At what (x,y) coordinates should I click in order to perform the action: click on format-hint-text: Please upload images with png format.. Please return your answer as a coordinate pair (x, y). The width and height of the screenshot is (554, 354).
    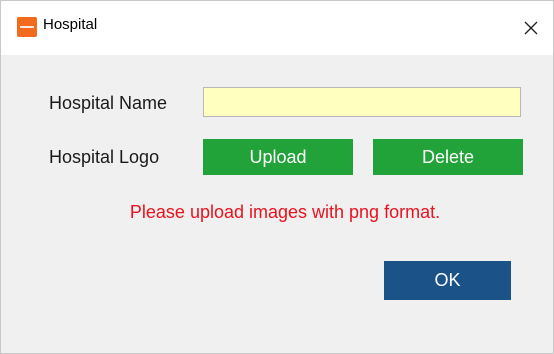
    Looking at the image, I should click on (285, 212).